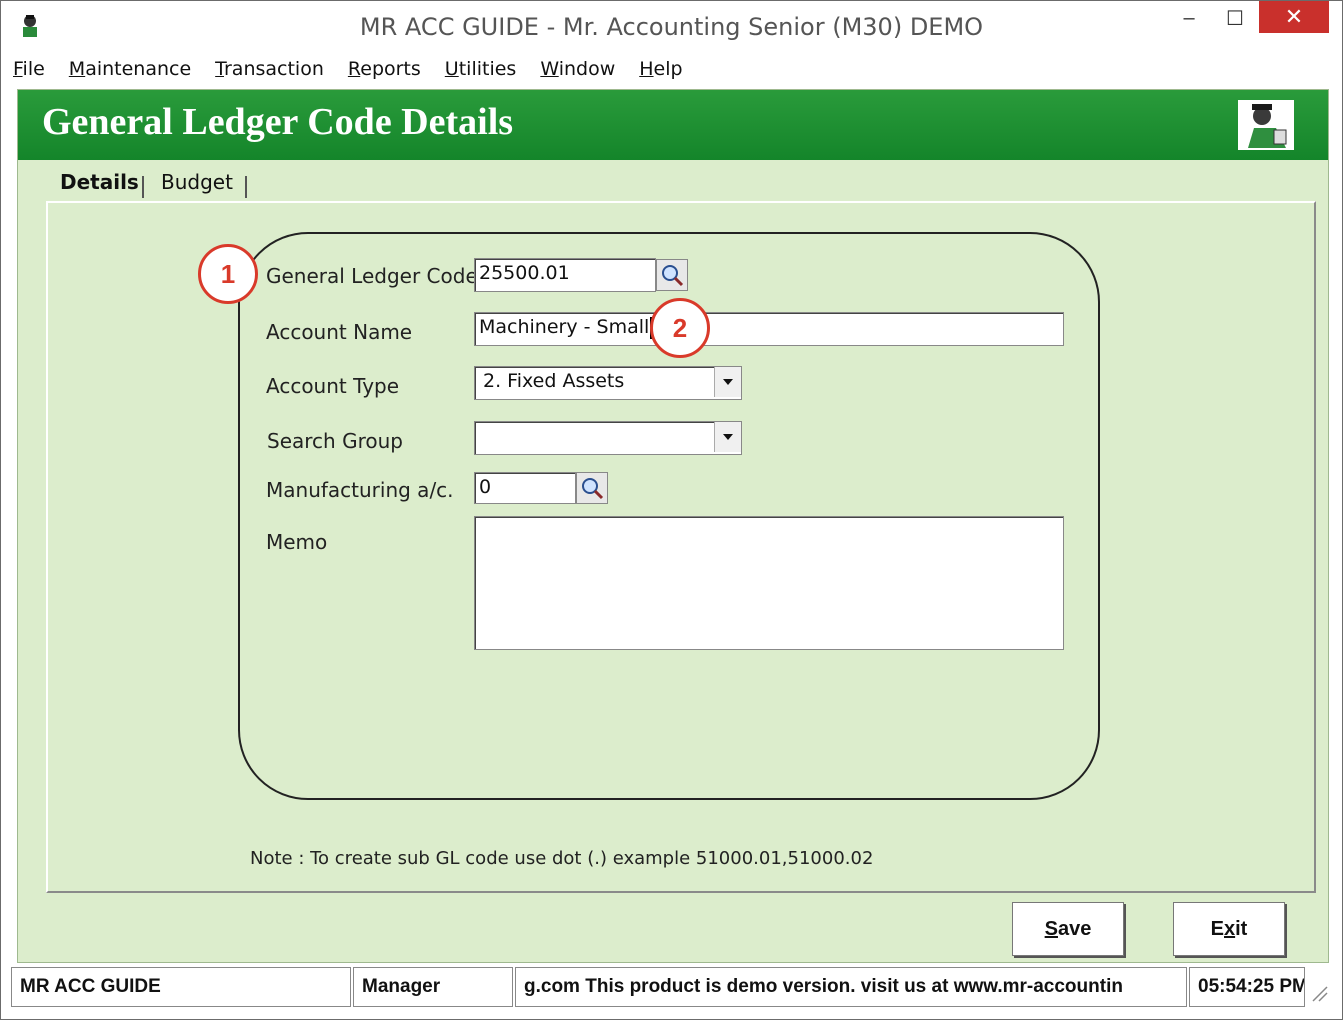  I want to click on manufacturing-label: Manufacturing a/c., so click(360, 490).